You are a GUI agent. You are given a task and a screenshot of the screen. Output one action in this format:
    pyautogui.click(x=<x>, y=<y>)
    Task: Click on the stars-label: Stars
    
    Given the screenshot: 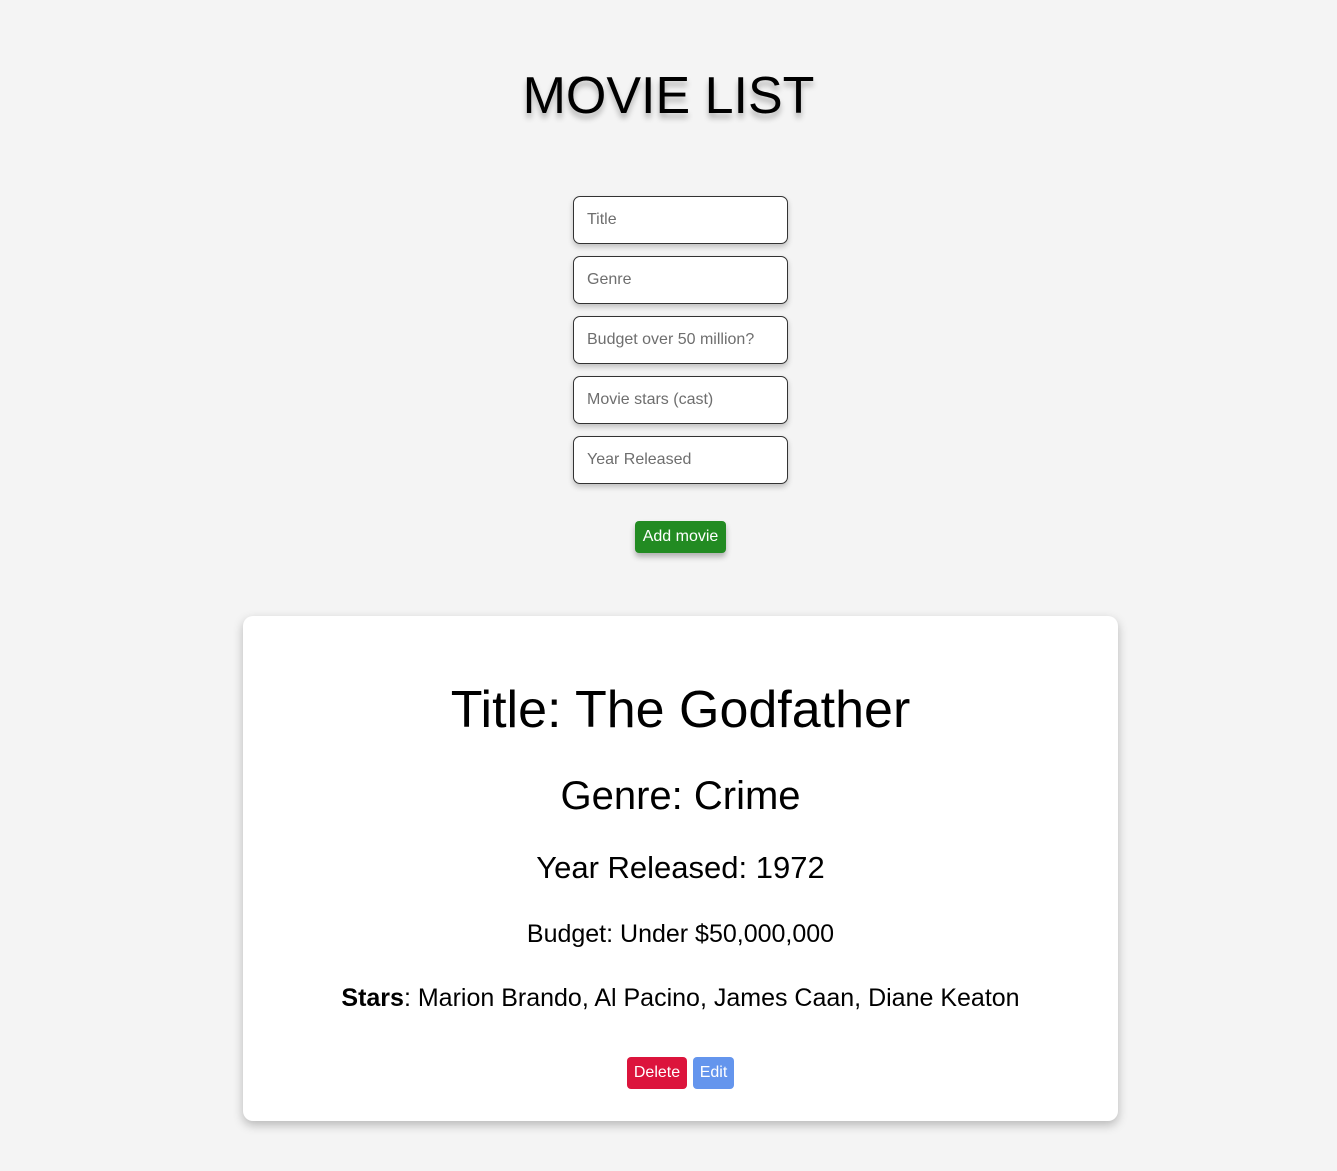 What is the action you would take?
    pyautogui.click(x=372, y=998)
    